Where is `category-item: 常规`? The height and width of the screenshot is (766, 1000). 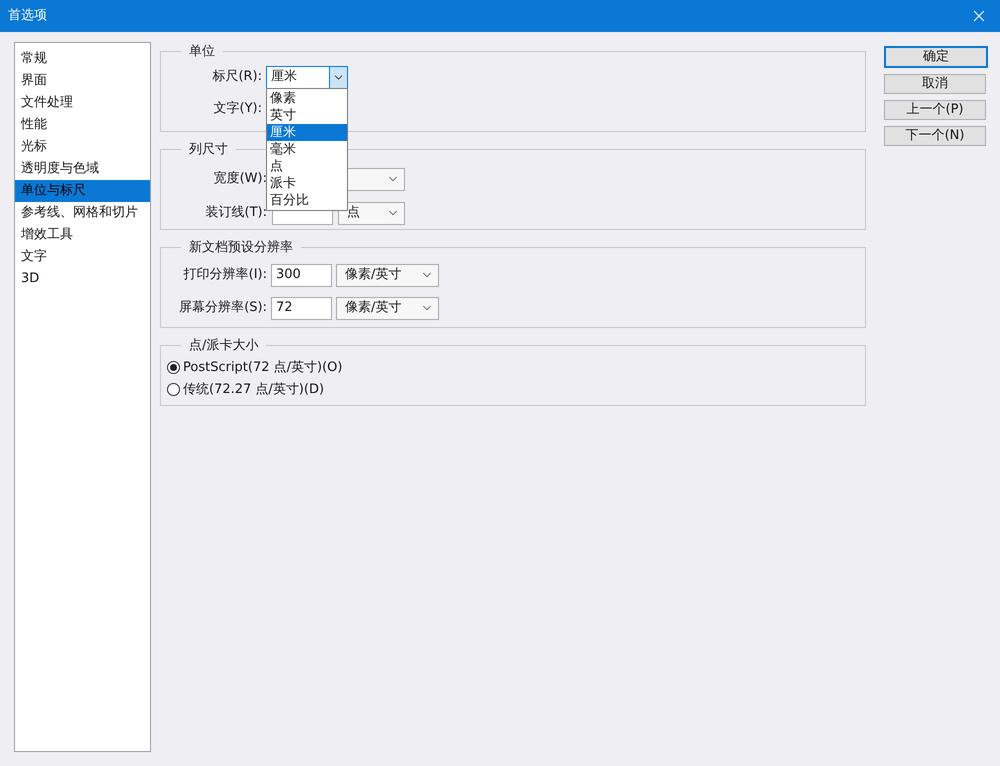
category-item: 常规 is located at coordinates (82, 59).